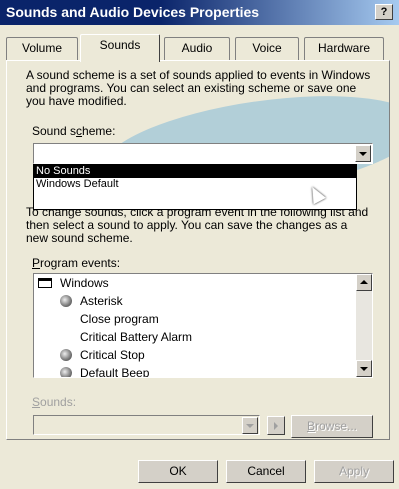 This screenshot has width=399, height=489. Describe the element at coordinates (45, 283) in the screenshot. I see `window-icon` at that location.